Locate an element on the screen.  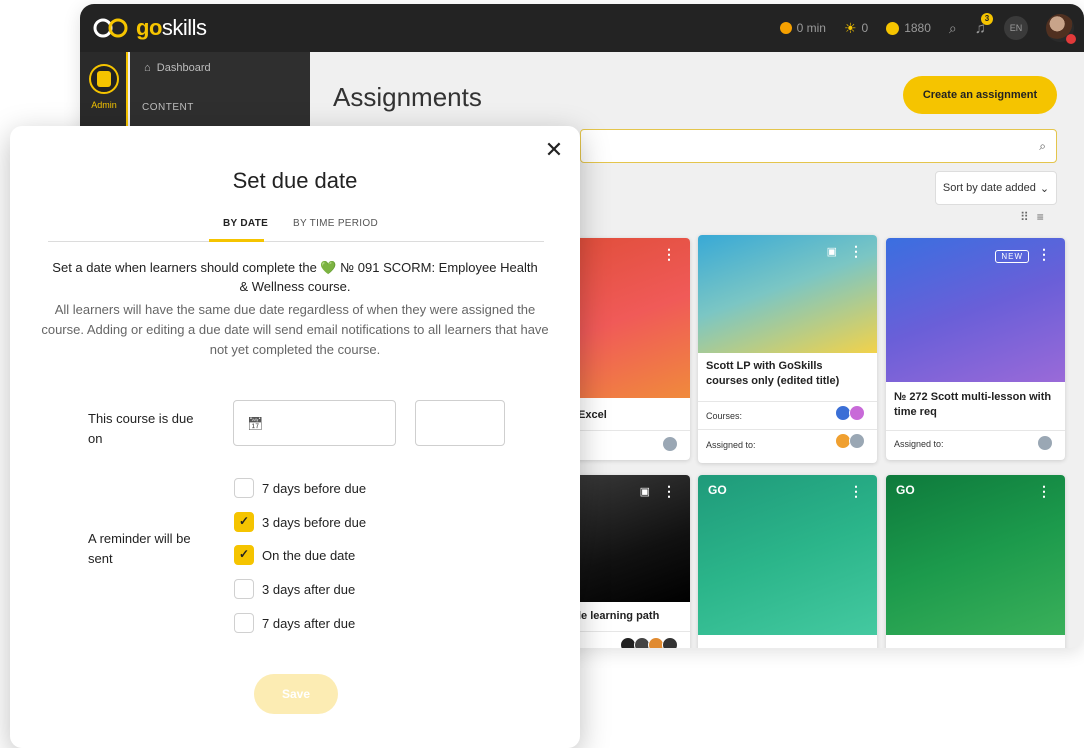
language-button: EN is located at coordinates (1016, 28).